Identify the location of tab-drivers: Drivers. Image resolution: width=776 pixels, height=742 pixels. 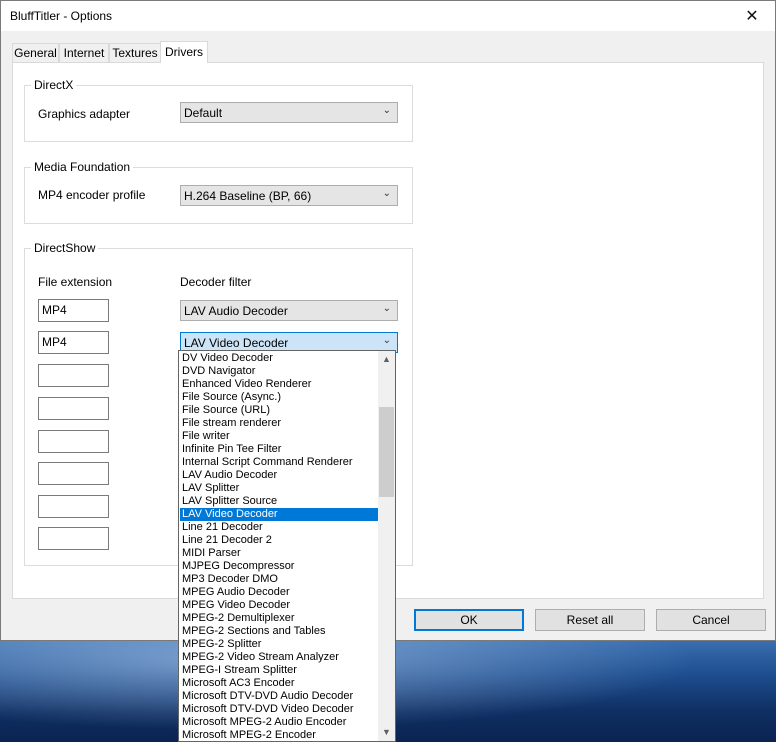
(184, 52).